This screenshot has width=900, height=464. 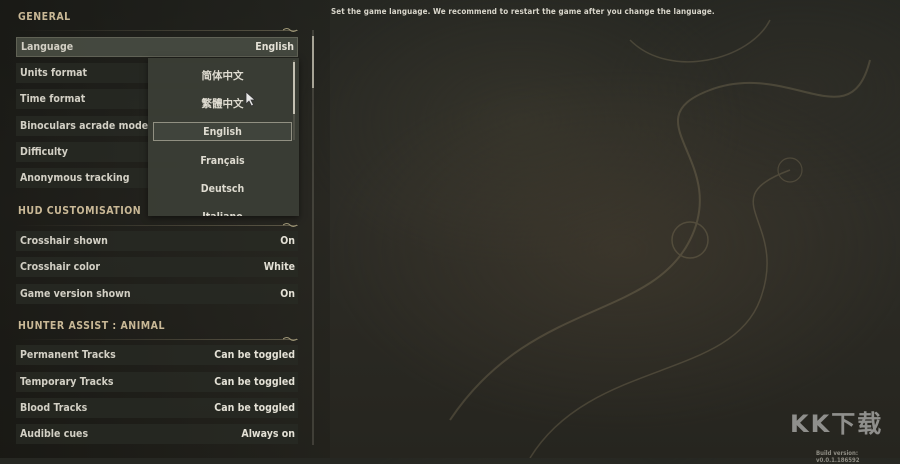 I want to click on section-title-hunter-assist: HUNTER ASSIST : ANIMAL, so click(x=91, y=326).